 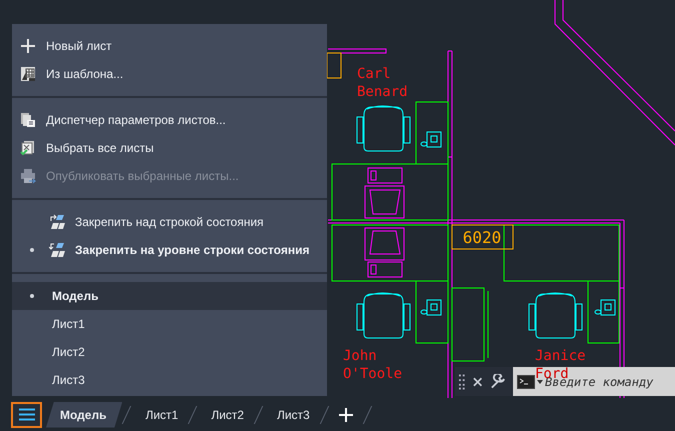 What do you see at coordinates (360, 356) in the screenshot?
I see `occupant-name: John` at bounding box center [360, 356].